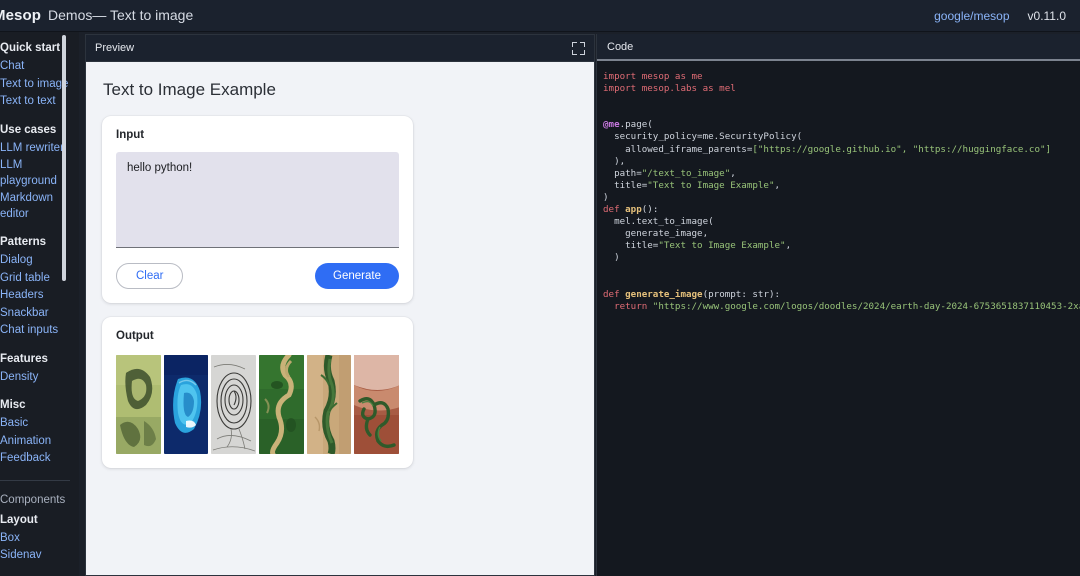 The height and width of the screenshot is (576, 1080). What do you see at coordinates (39, 149) in the screenshot?
I see `sidebar-item-llm-rewriter: LLM rewriter` at bounding box center [39, 149].